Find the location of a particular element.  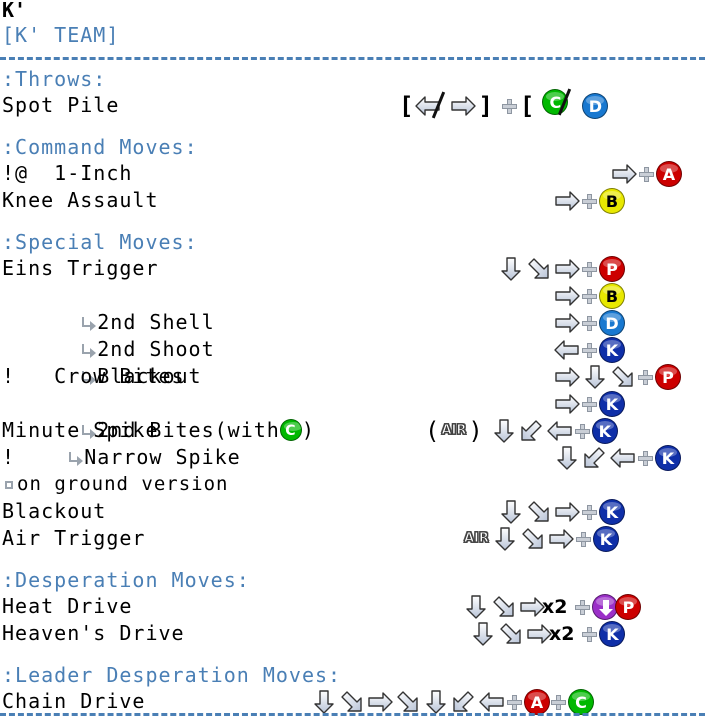

move-row-2nd-shoot: 2nd Shoot D is located at coordinates (352, 335).